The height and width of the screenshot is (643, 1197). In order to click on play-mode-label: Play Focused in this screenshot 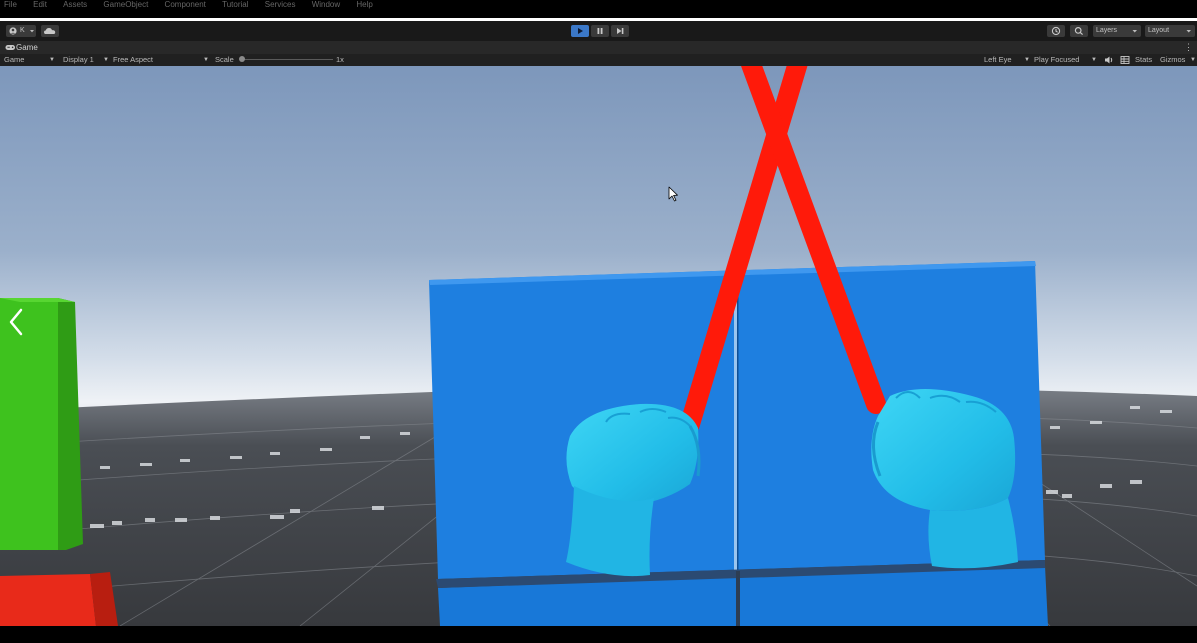, I will do `click(1057, 59)`.